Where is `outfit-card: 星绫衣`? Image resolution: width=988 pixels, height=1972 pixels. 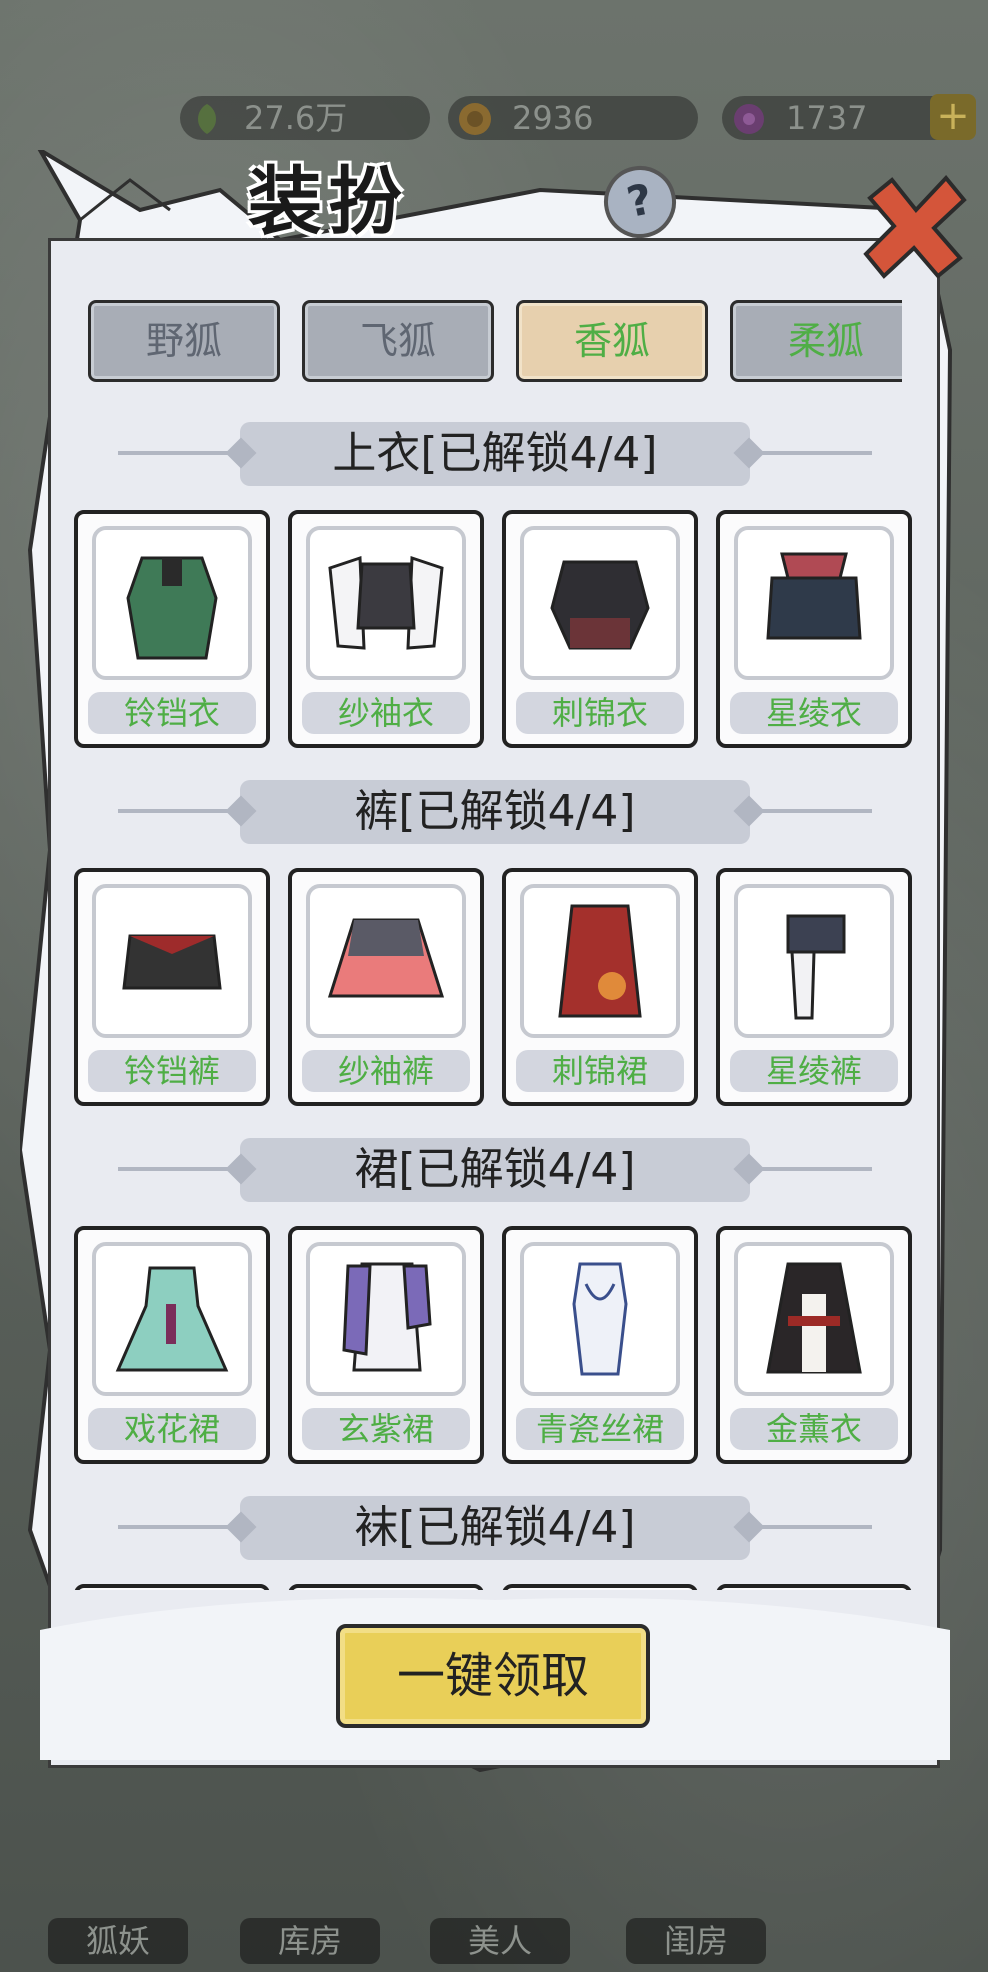 outfit-card: 星绫衣 is located at coordinates (814, 629).